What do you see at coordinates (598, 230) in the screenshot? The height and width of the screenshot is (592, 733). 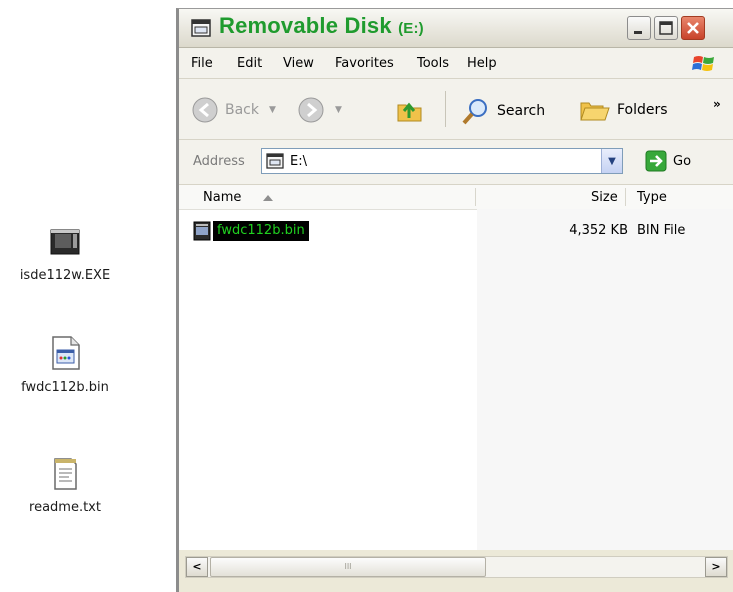 I see `file-size: 4,352 KB` at bounding box center [598, 230].